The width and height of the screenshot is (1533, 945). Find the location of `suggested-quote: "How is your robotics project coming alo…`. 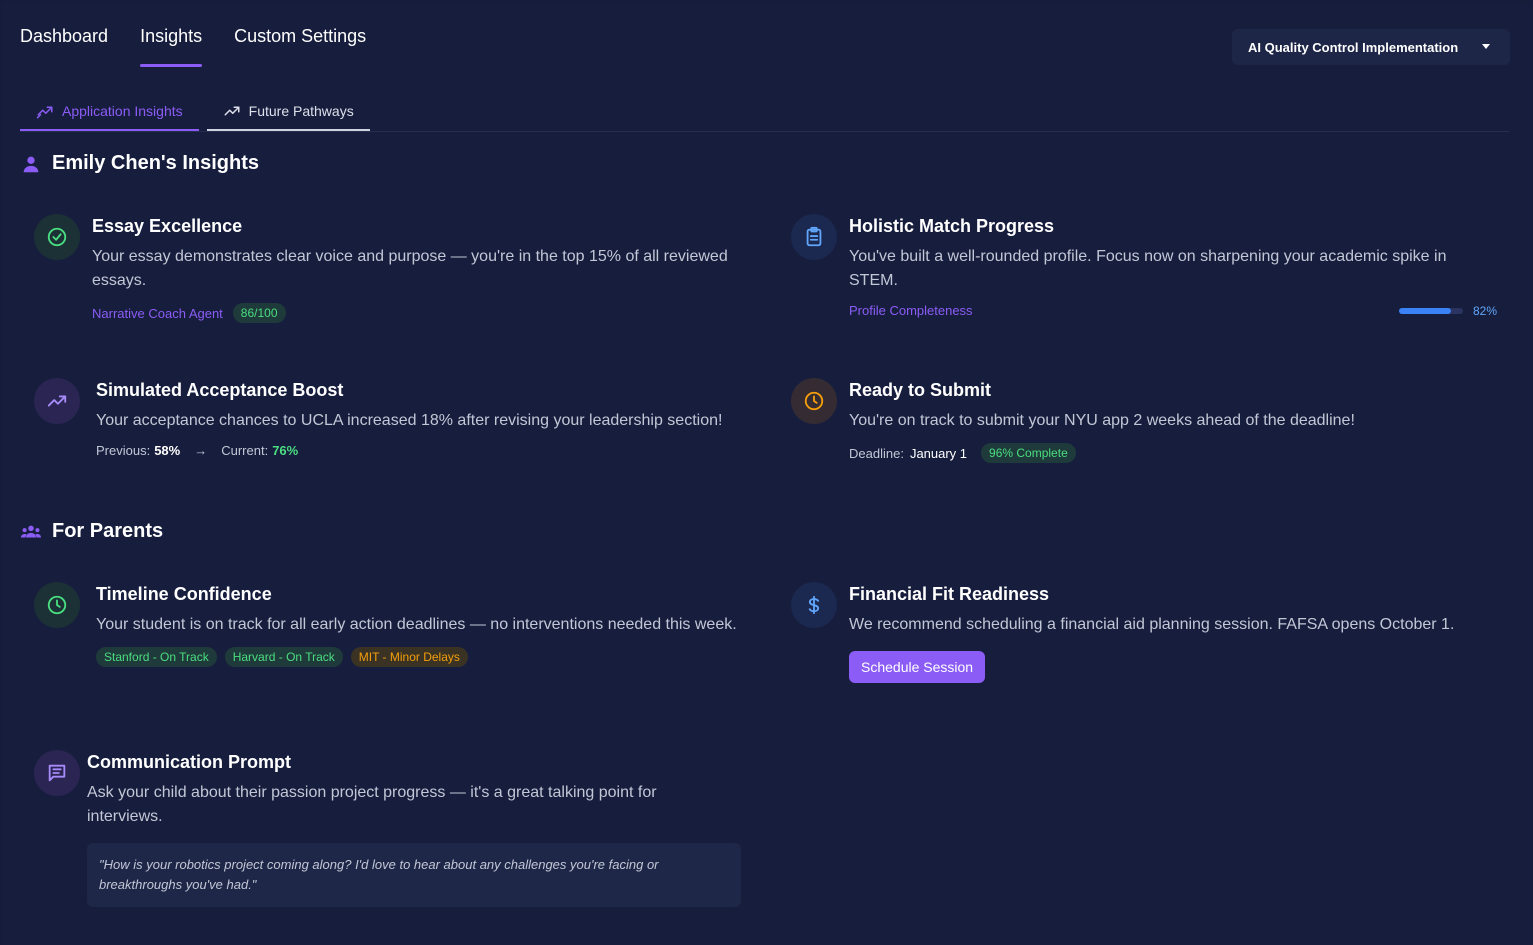

suggested-quote: "How is your robotics project coming alo… is located at coordinates (414, 875).